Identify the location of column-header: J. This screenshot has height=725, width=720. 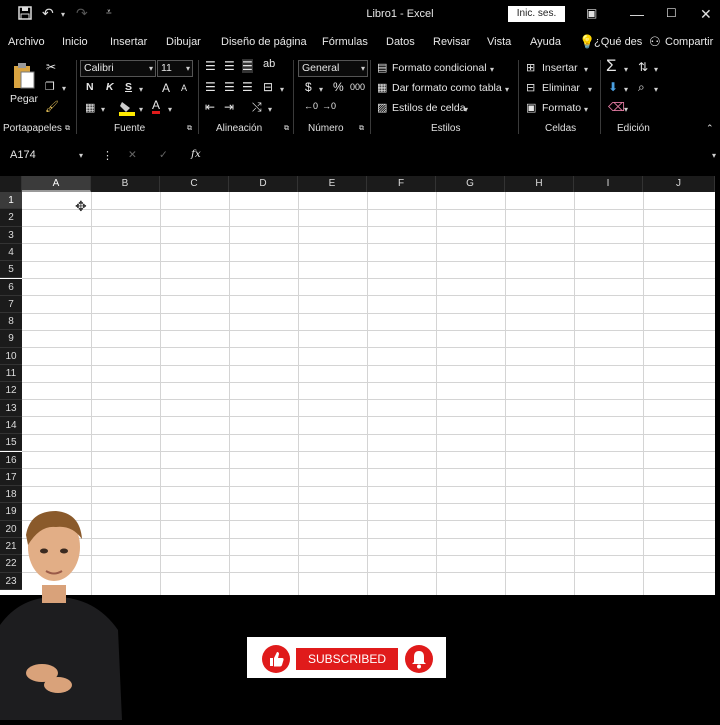
(679, 184).